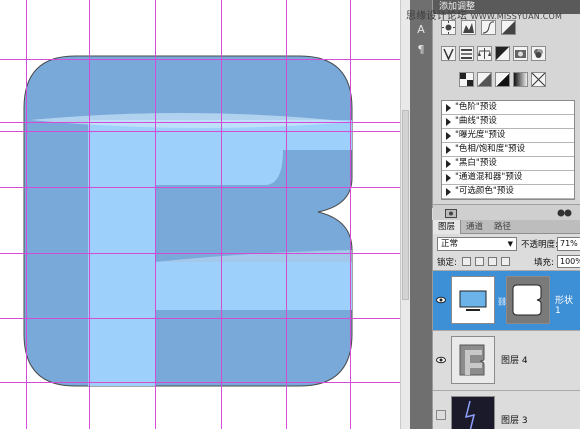 The image size is (580, 429). What do you see at coordinates (565, 212) in the screenshot?
I see `clip-icon` at bounding box center [565, 212].